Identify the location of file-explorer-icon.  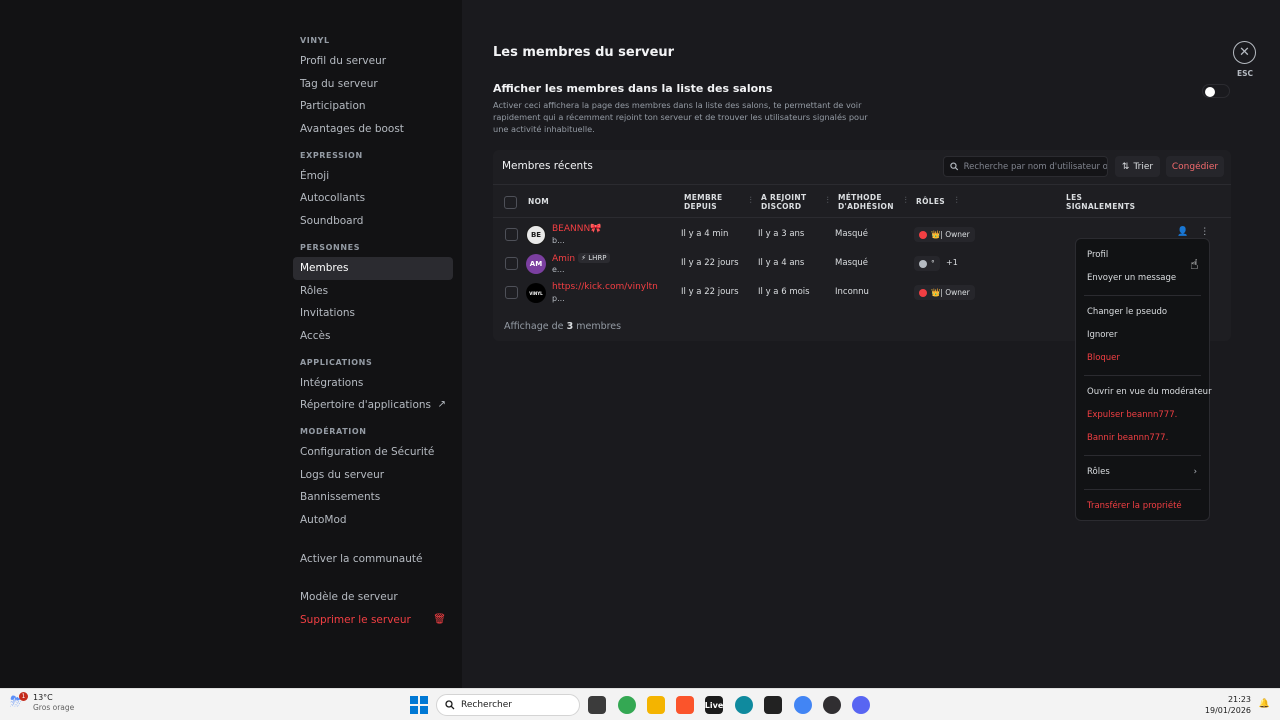
(656, 705).